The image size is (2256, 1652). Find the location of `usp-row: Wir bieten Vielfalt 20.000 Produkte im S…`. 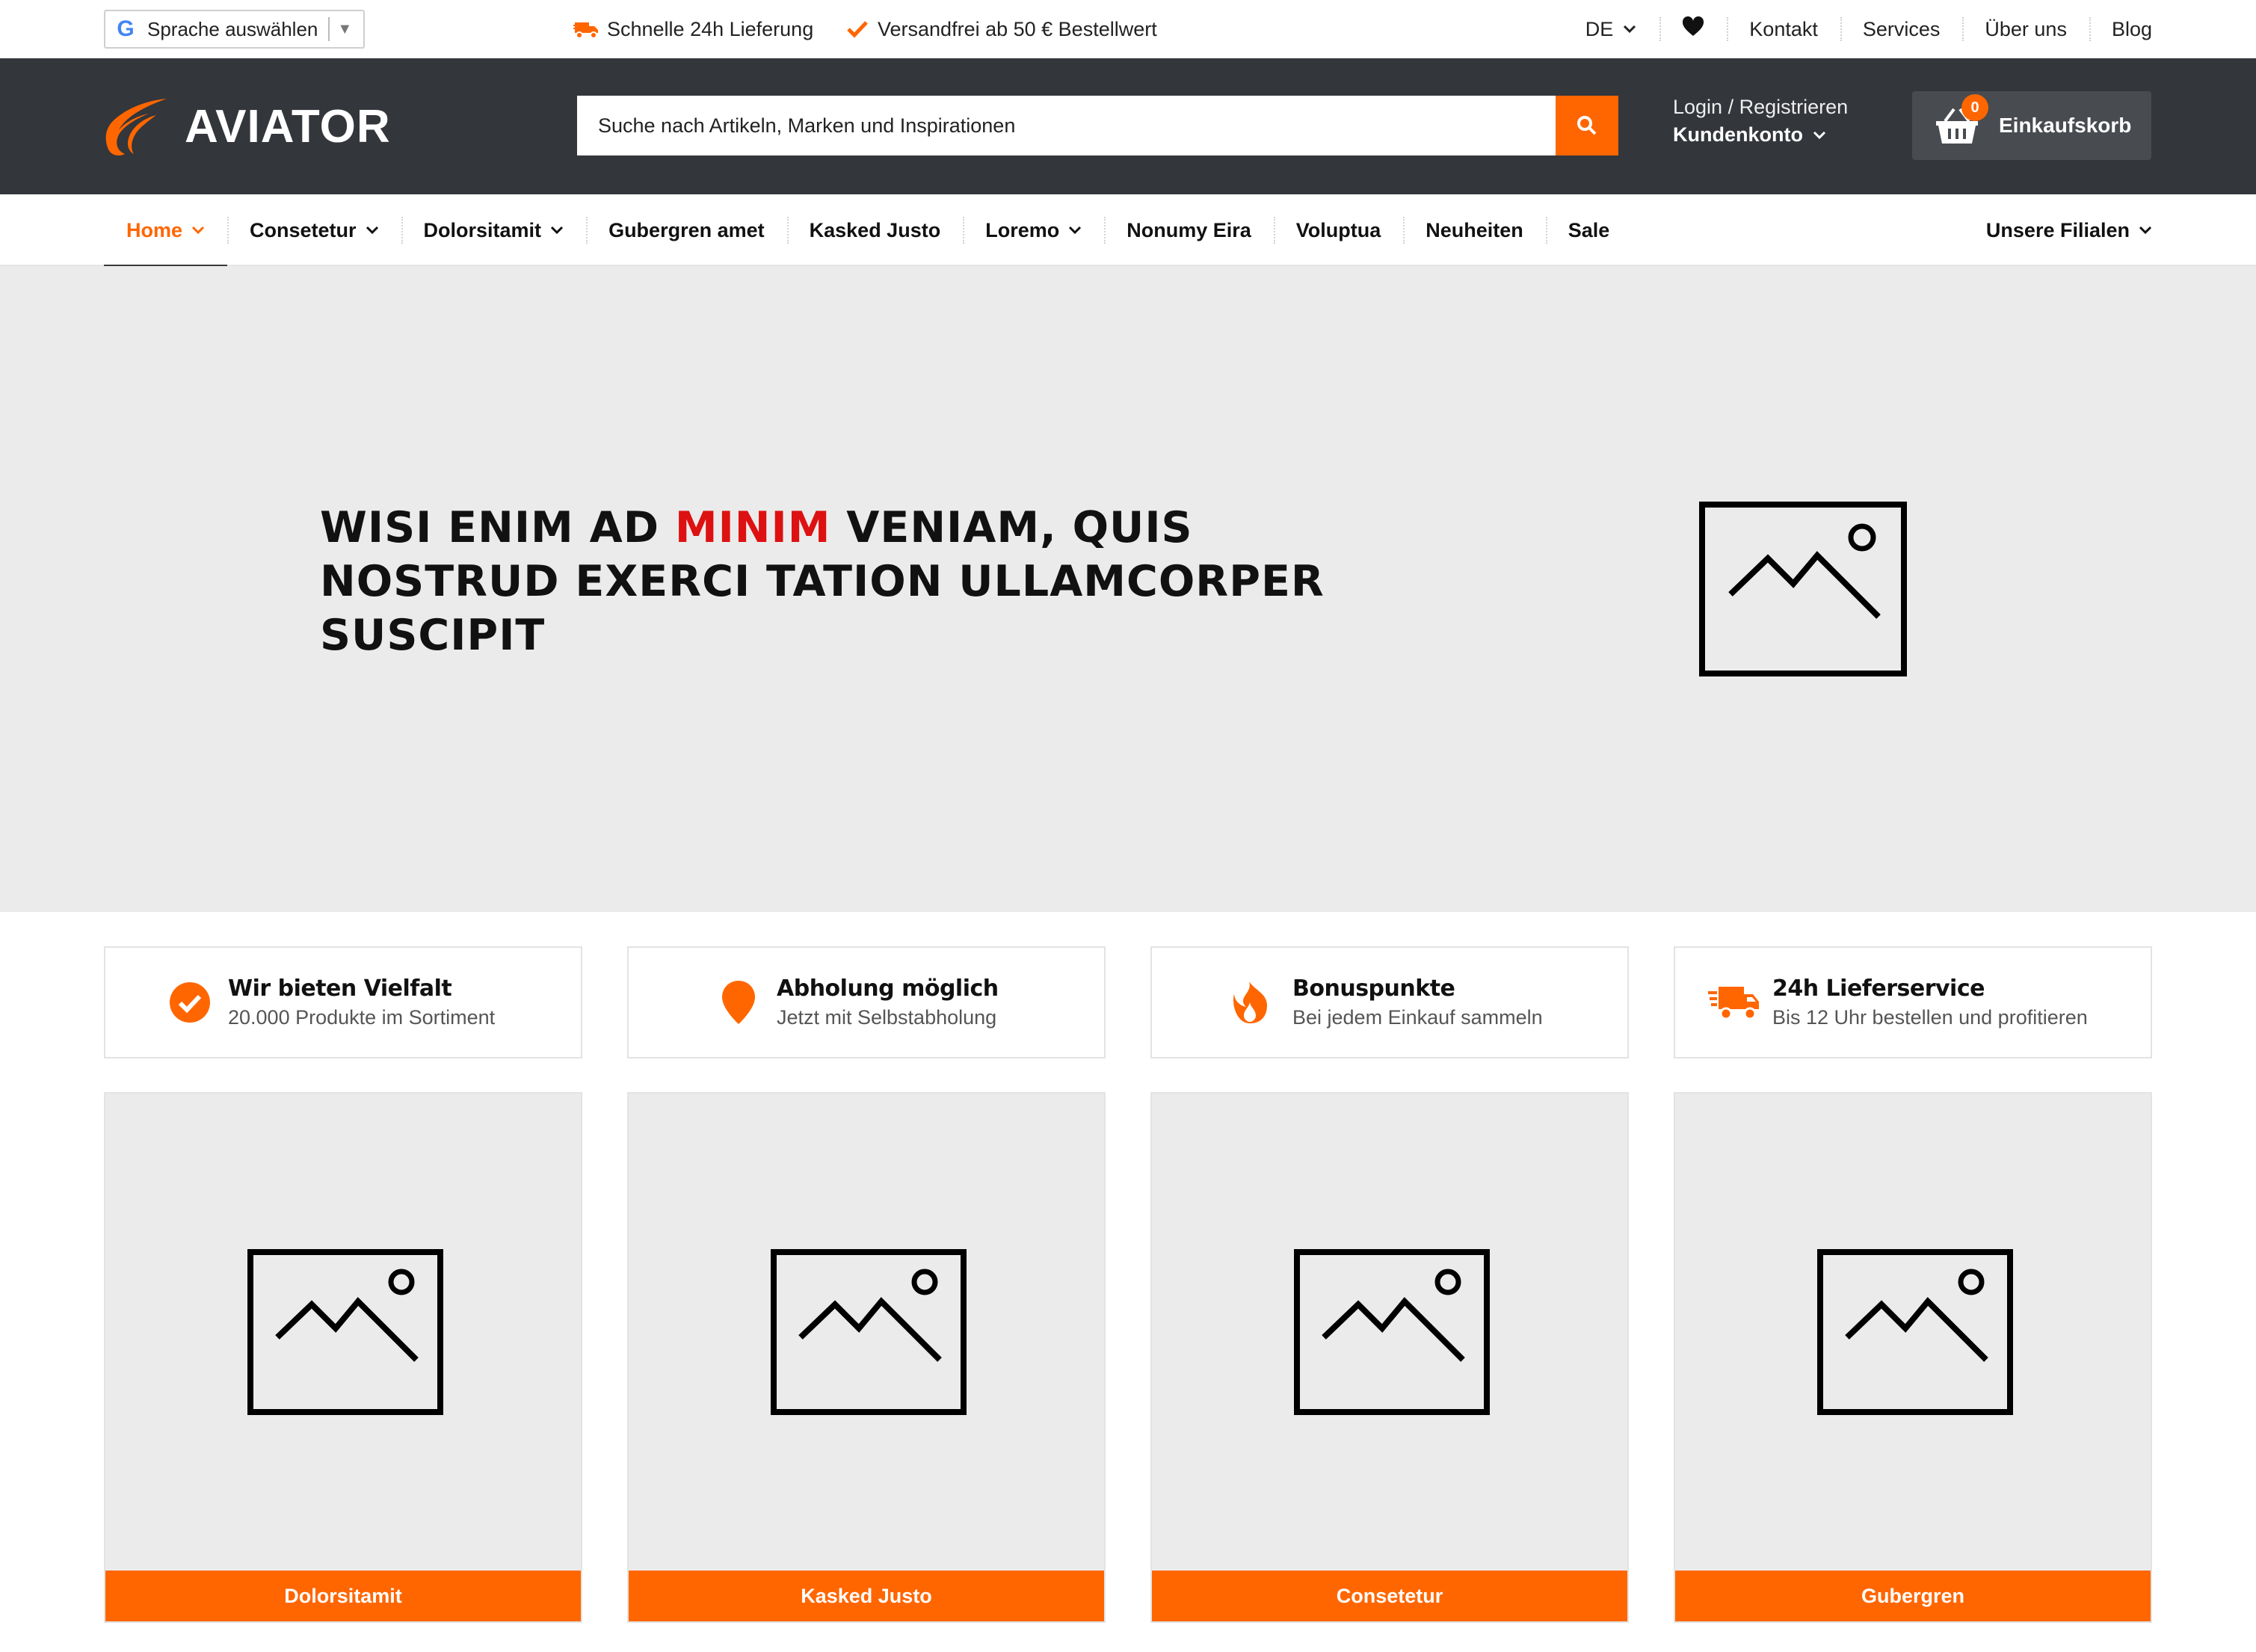

usp-row: Wir bieten Vielfalt 20.000 Produkte im S… is located at coordinates (1128, 1002).